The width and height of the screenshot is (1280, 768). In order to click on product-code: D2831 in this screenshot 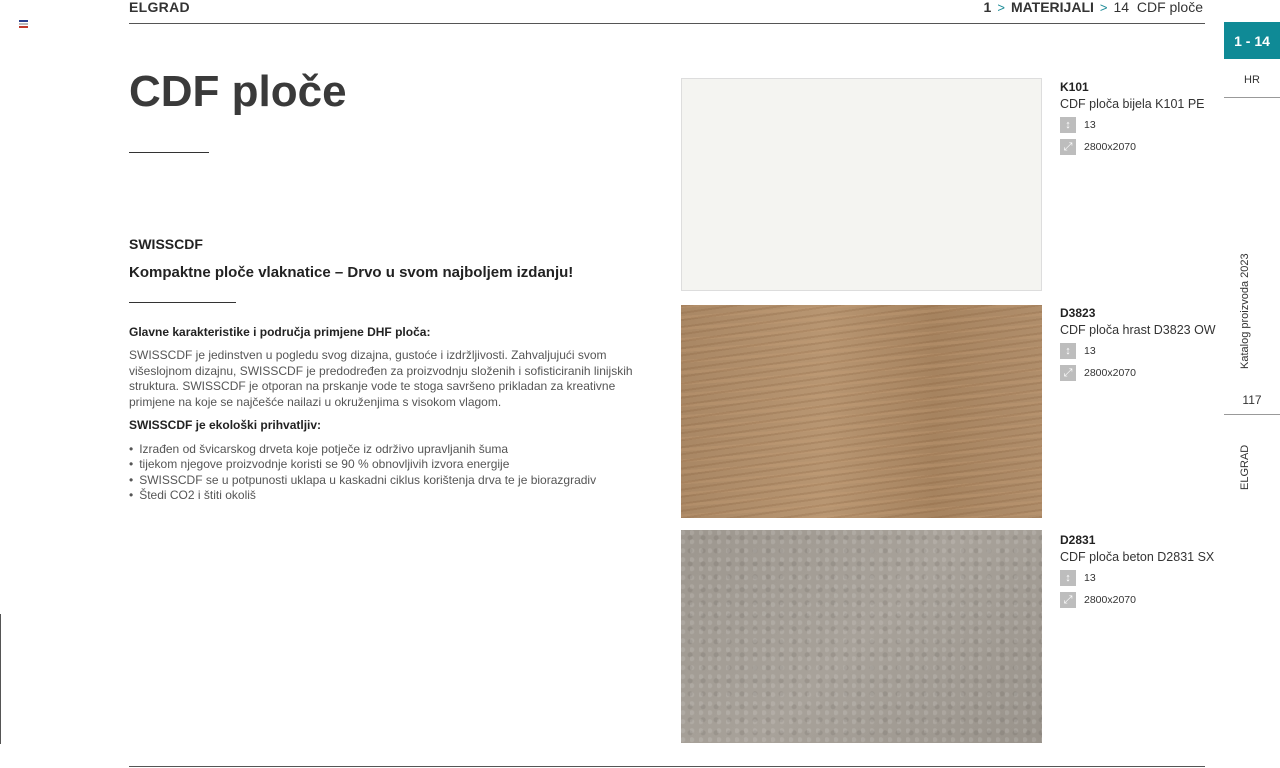, I will do `click(1078, 540)`.